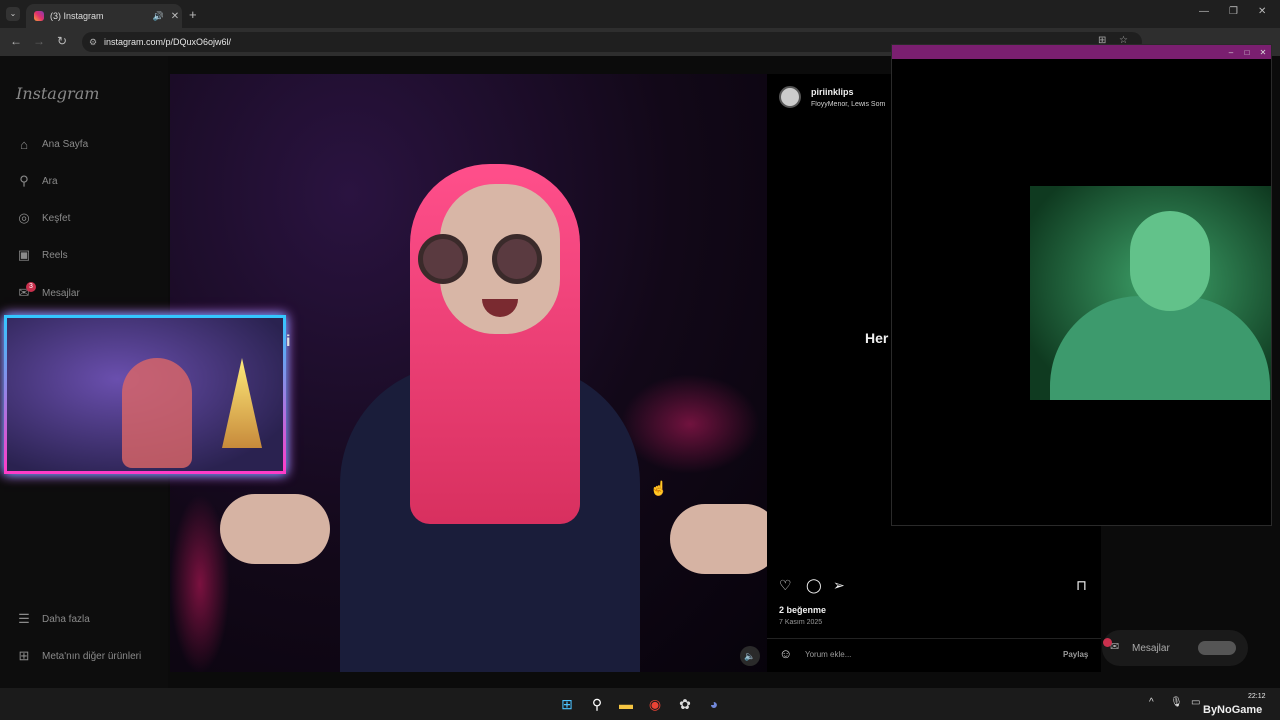  Describe the element at coordinates (56, 218) in the screenshot. I see `sidebar-item-label: Keşfet` at that location.